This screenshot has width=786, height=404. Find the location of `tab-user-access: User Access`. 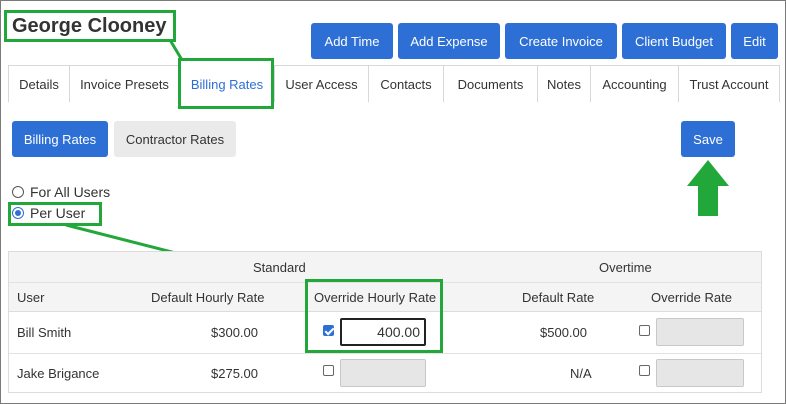

tab-user-access: User Access is located at coordinates (321, 83).